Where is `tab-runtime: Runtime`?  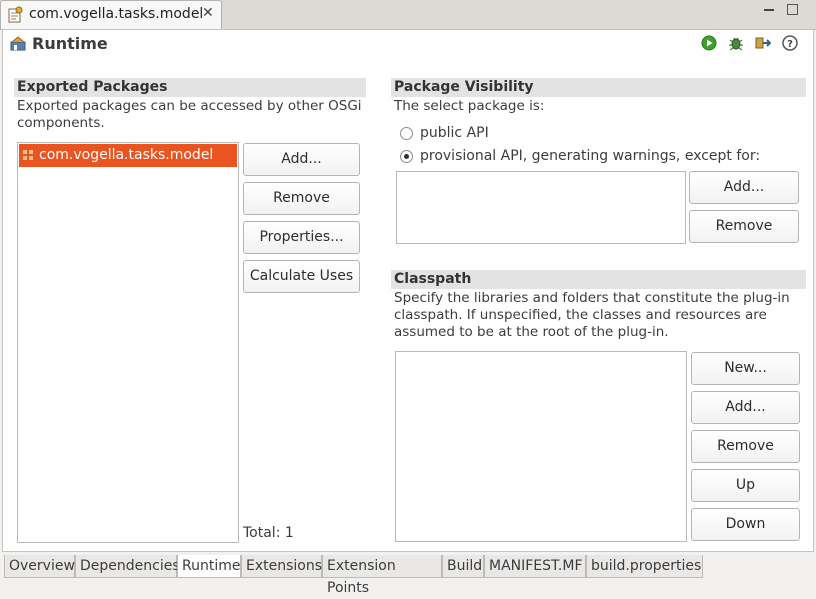
tab-runtime: Runtime is located at coordinates (209, 566).